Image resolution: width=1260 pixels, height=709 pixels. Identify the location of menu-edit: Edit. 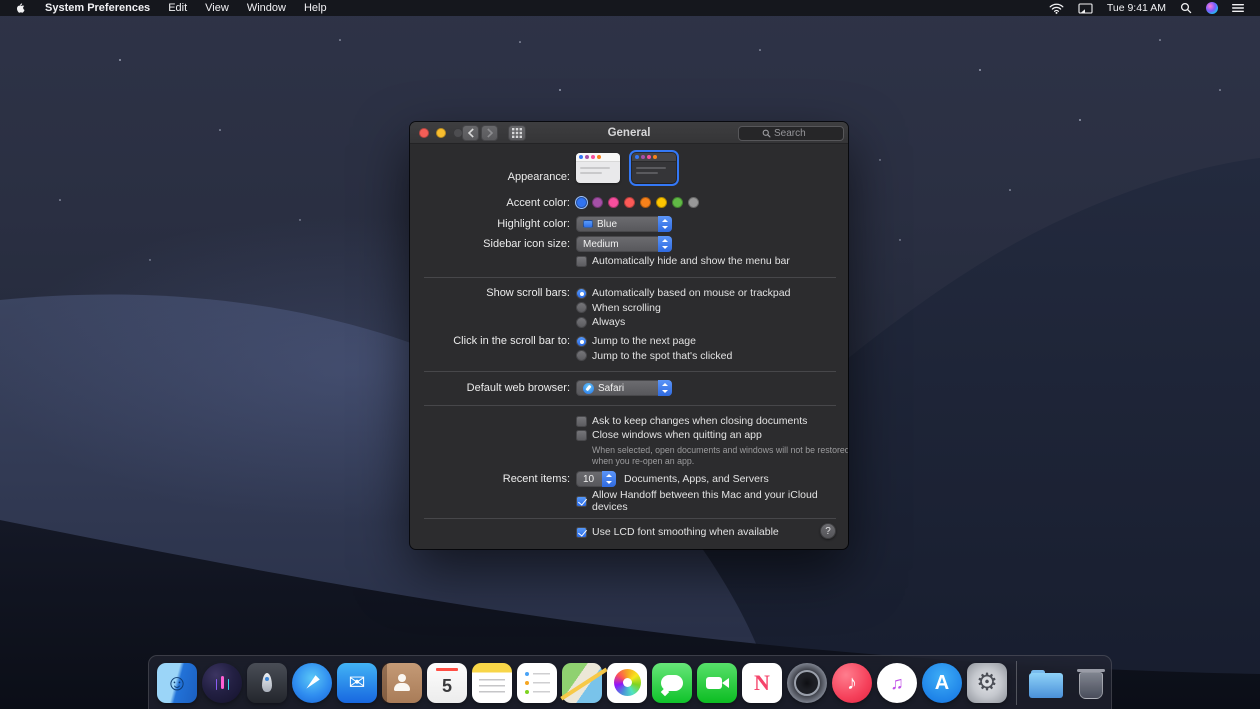
(177, 8).